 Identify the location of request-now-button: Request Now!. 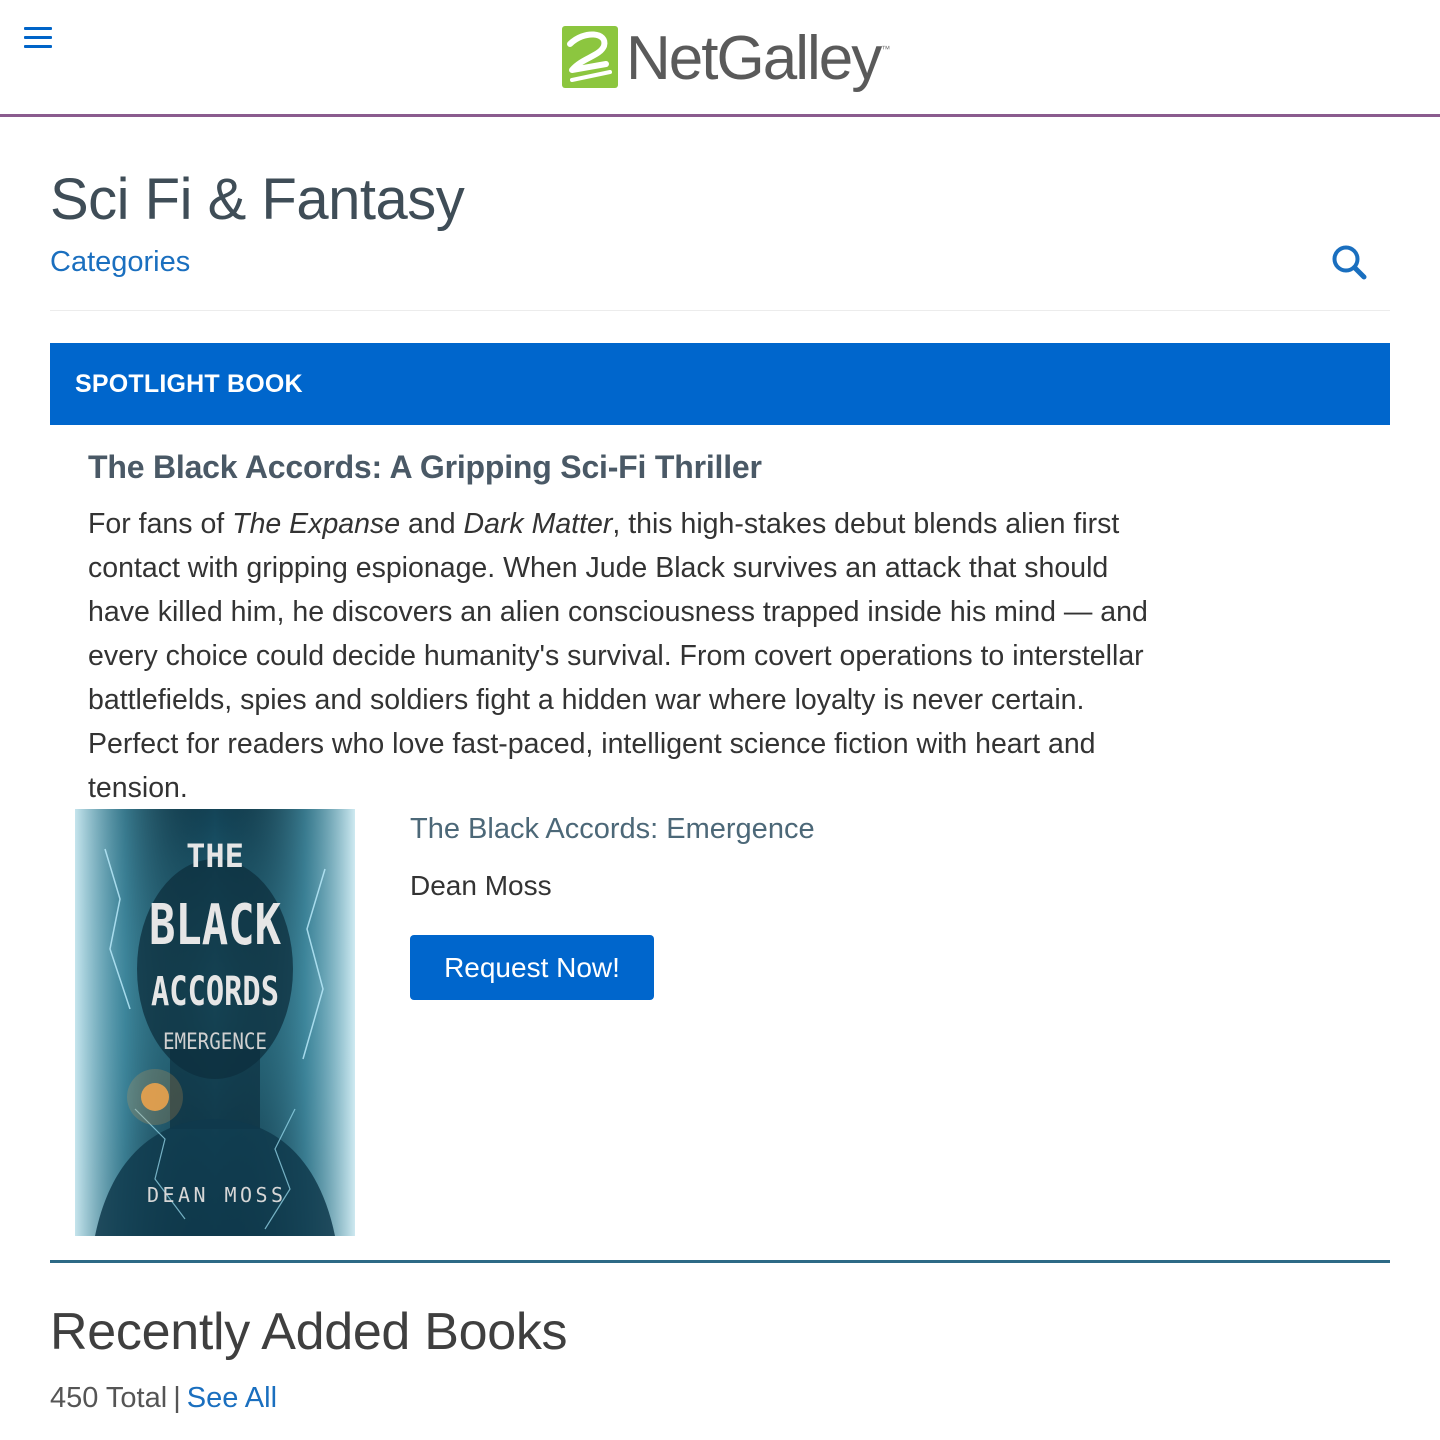
(532, 967).